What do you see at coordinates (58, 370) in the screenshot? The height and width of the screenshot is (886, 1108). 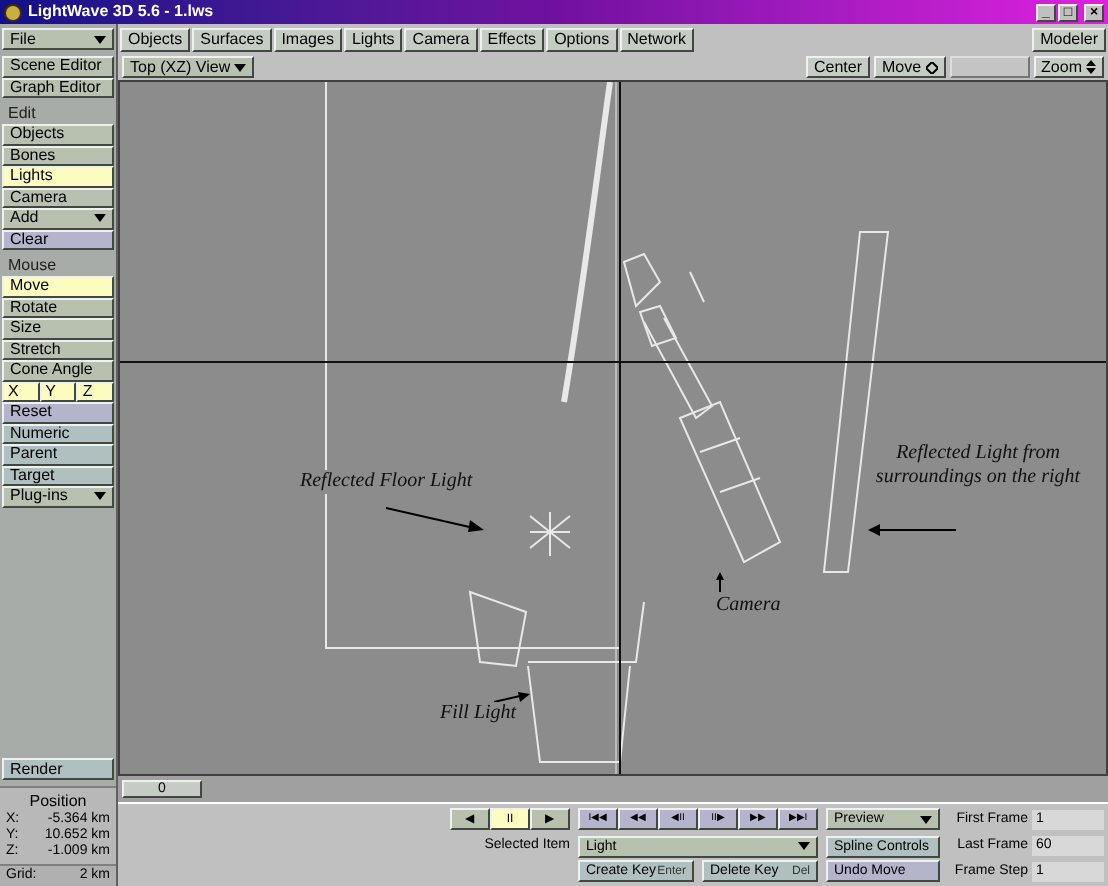 I see `sidebar-button: Cone Angle` at bounding box center [58, 370].